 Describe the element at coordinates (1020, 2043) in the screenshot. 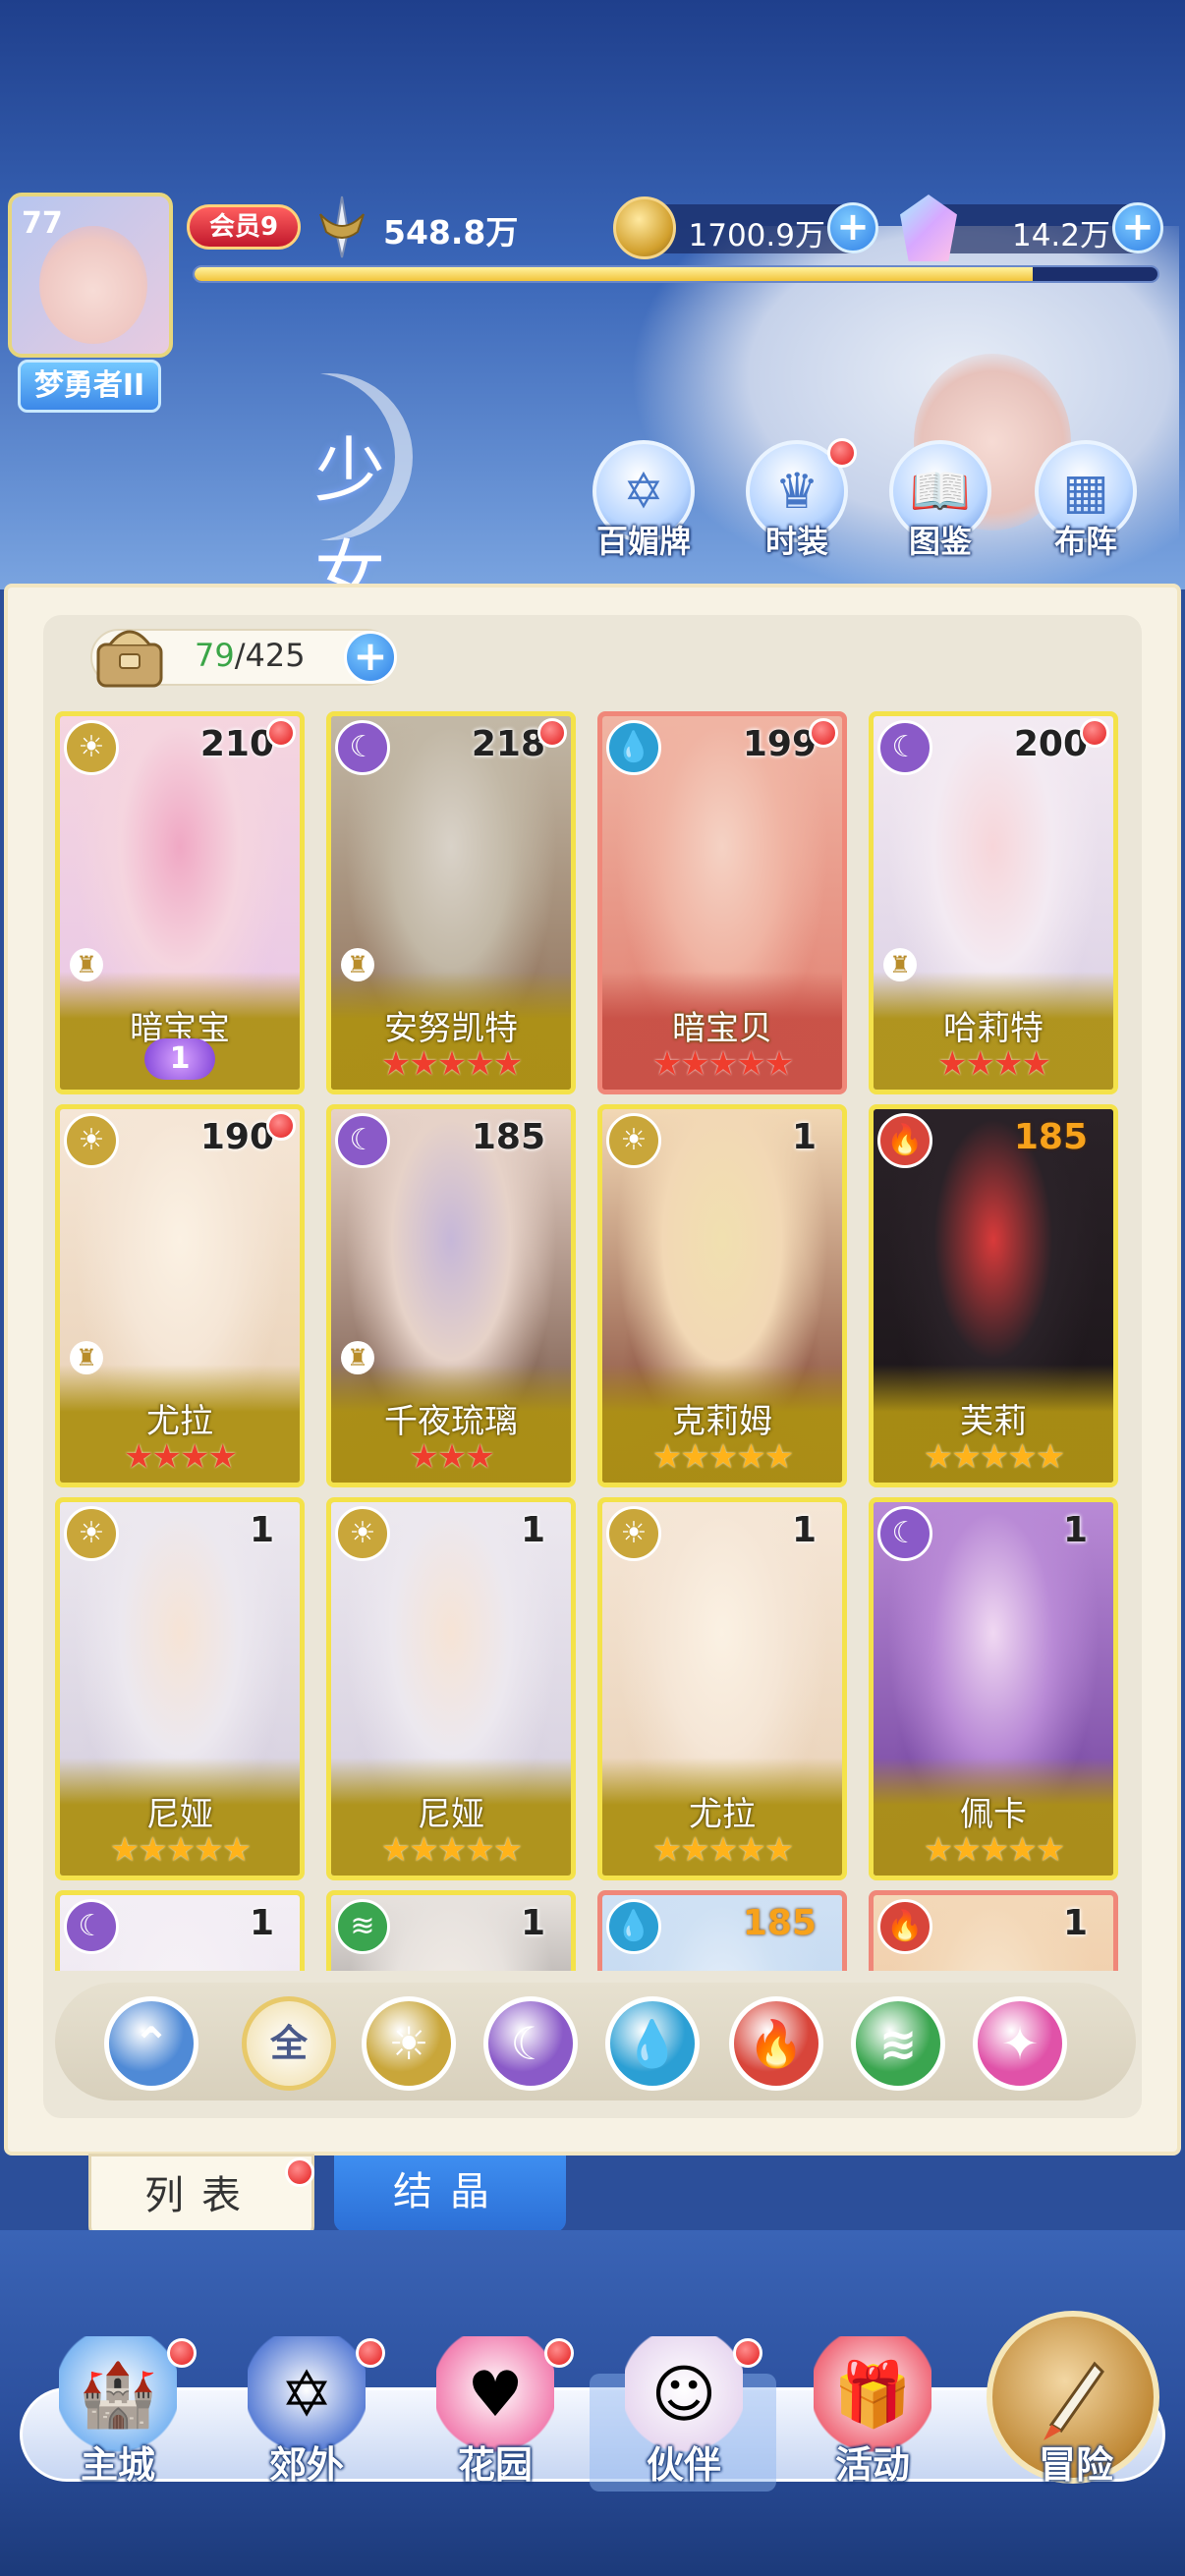

I see `orbit-element-icon: ✦` at that location.